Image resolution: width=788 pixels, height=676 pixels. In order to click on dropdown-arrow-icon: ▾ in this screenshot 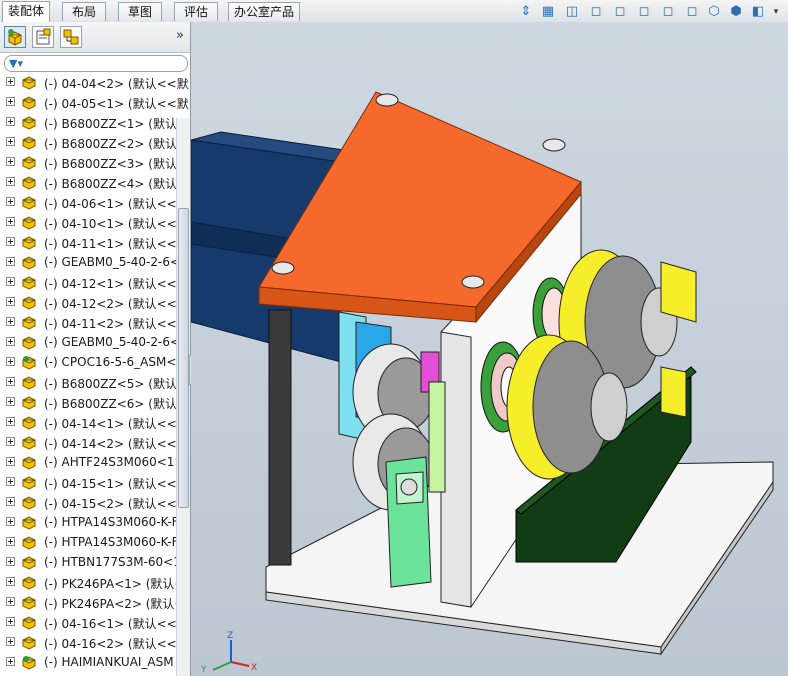, I will do `click(776, 12)`.